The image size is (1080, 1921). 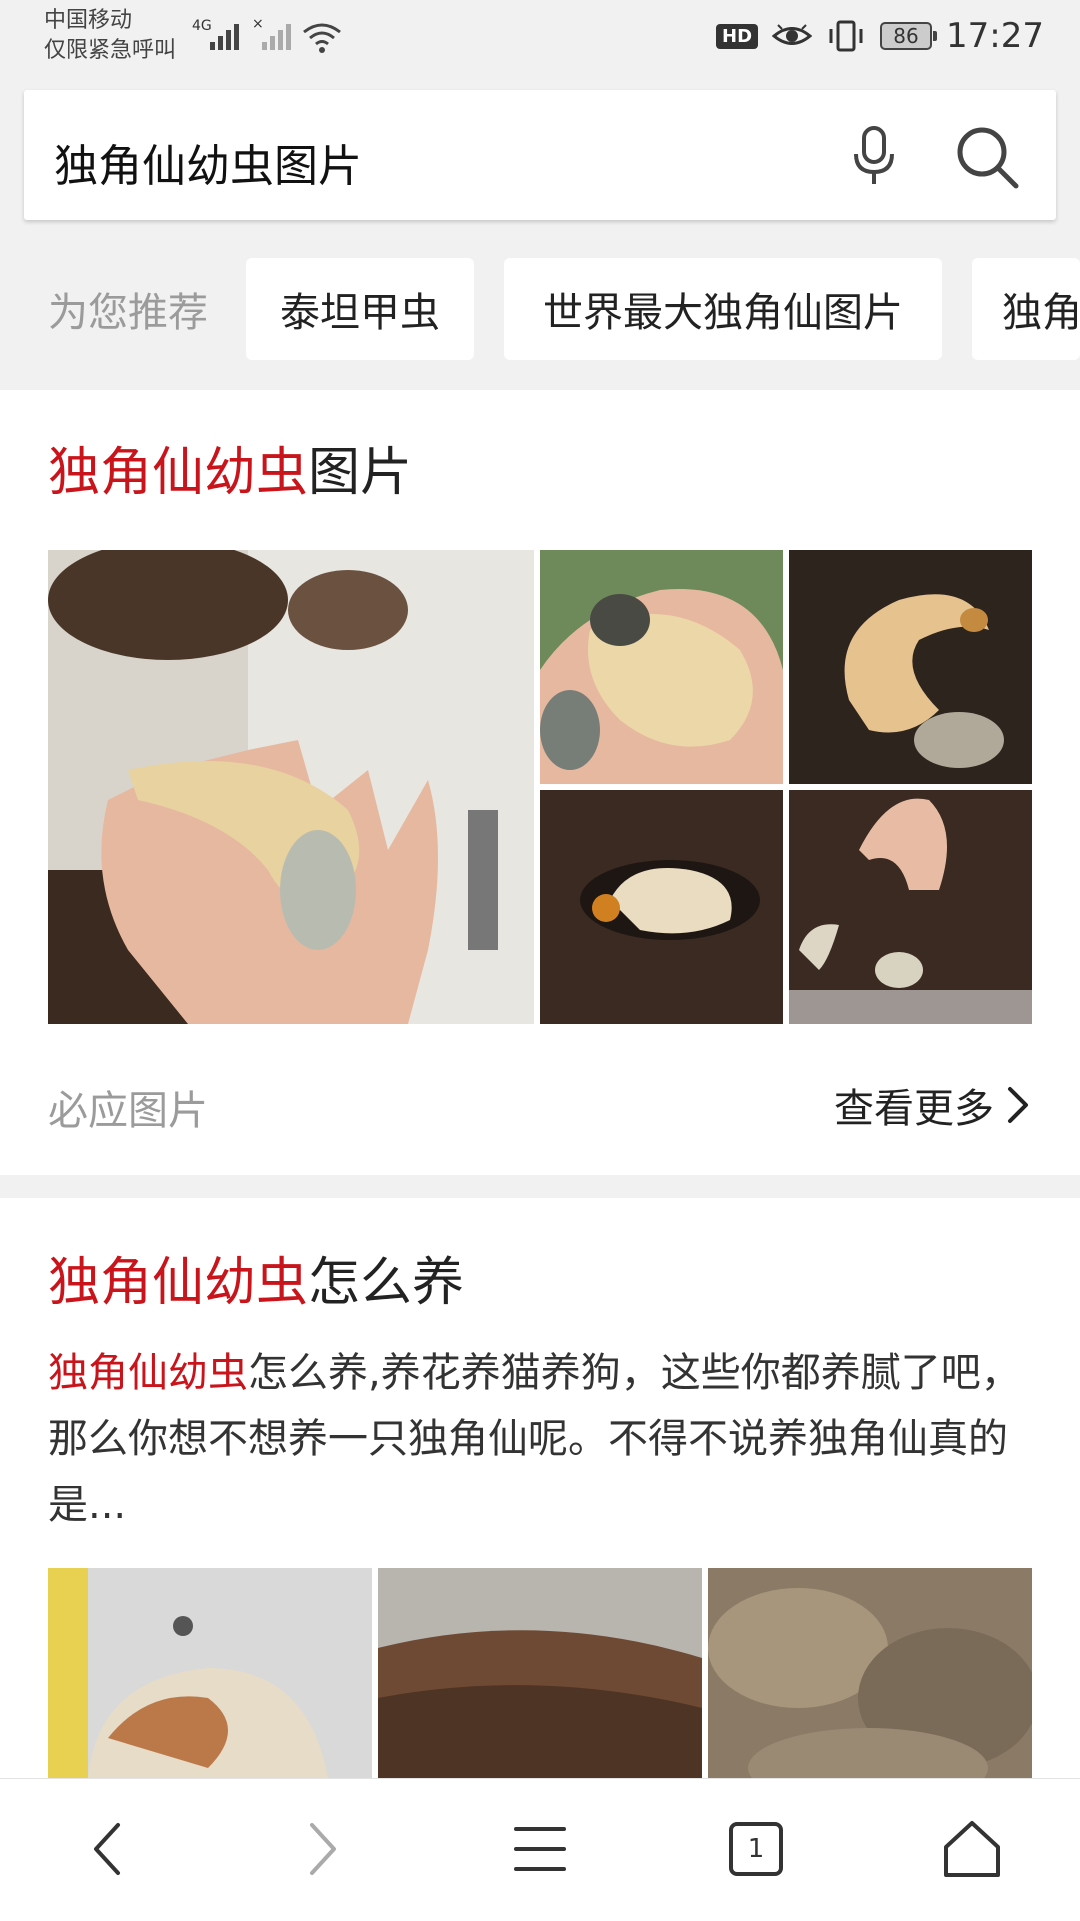 I want to click on home-icon, so click(x=972, y=1849).